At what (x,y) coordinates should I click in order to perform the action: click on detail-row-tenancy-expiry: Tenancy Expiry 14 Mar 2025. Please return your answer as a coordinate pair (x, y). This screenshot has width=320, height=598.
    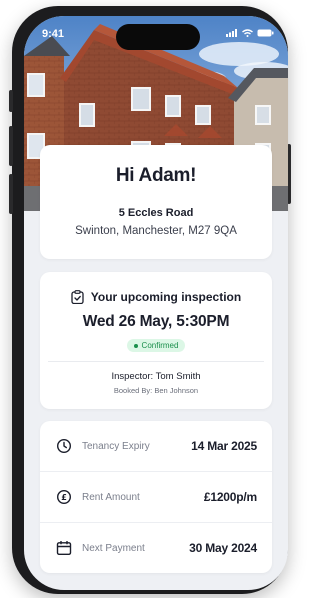
    Looking at the image, I should click on (156, 446).